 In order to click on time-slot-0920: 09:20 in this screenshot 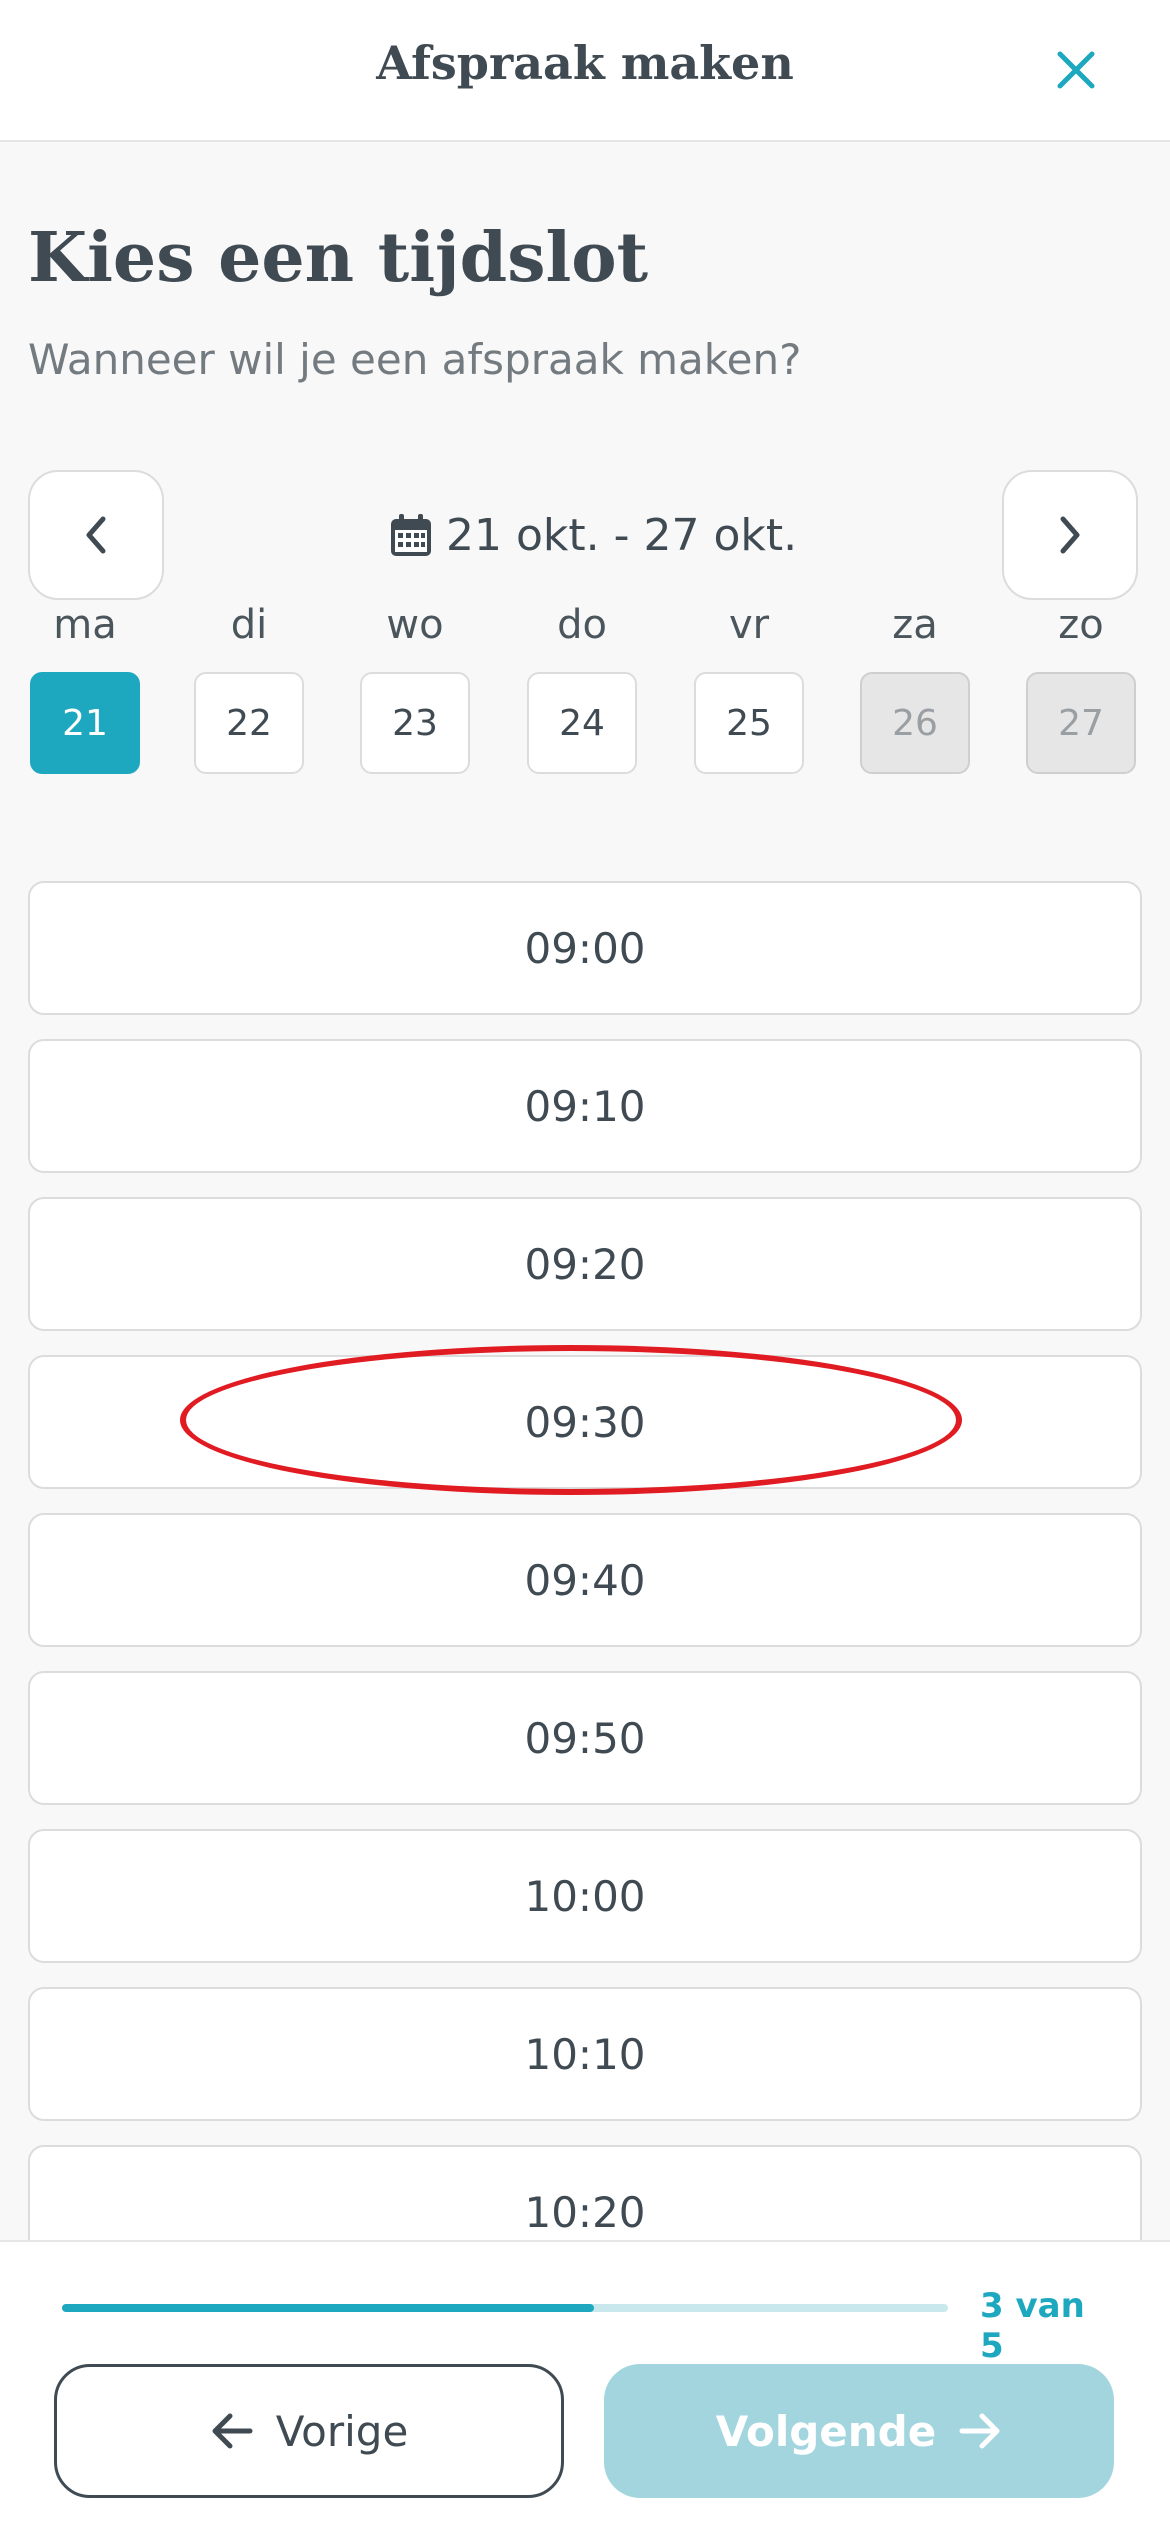, I will do `click(585, 1264)`.